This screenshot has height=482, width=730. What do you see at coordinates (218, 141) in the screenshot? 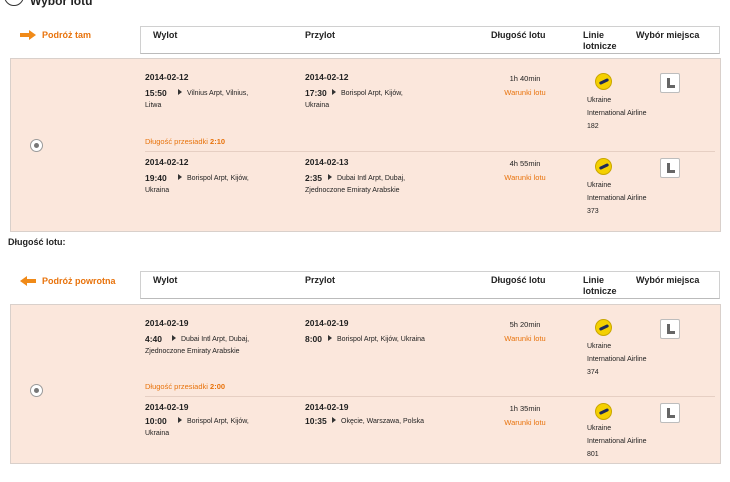
I see `layover-value: 2:10` at bounding box center [218, 141].